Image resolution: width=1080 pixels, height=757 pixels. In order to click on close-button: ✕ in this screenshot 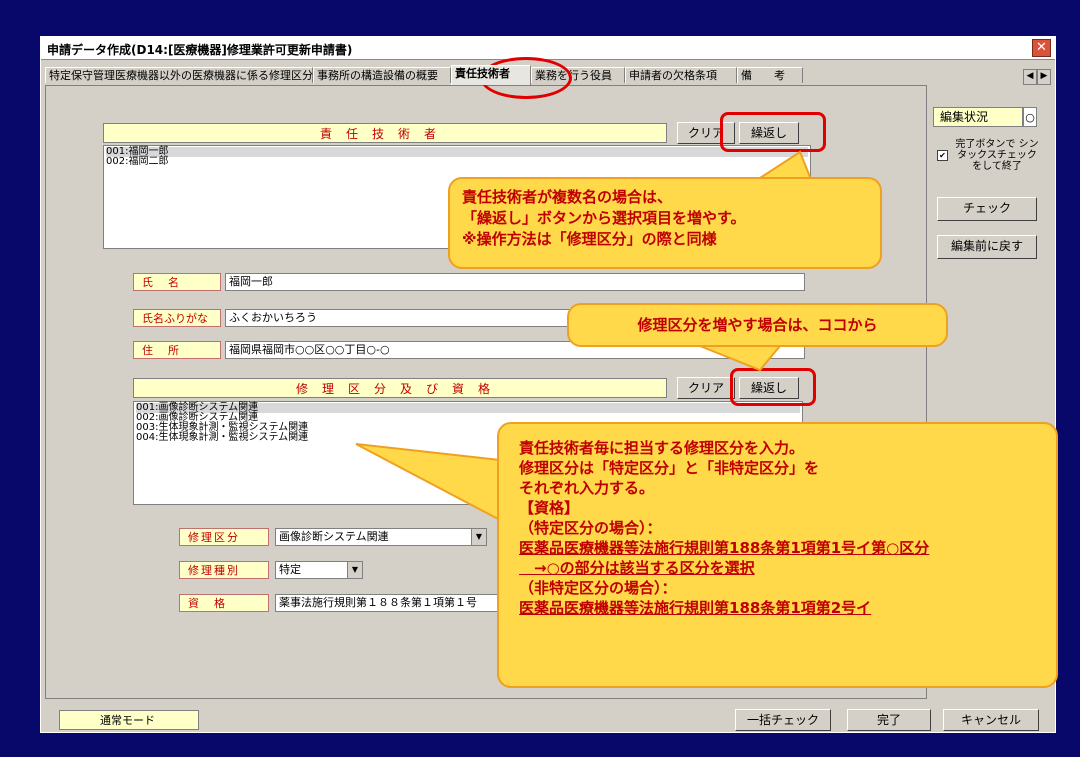, I will do `click(1041, 48)`.